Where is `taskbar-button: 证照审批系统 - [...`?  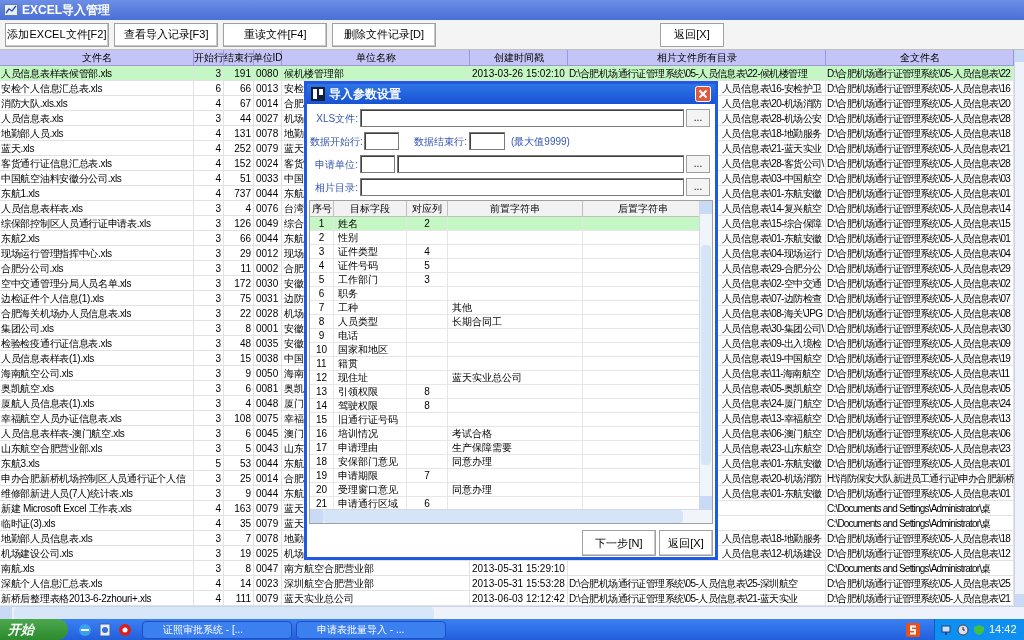 taskbar-button: 证照审批系统 - [... is located at coordinates (217, 629).